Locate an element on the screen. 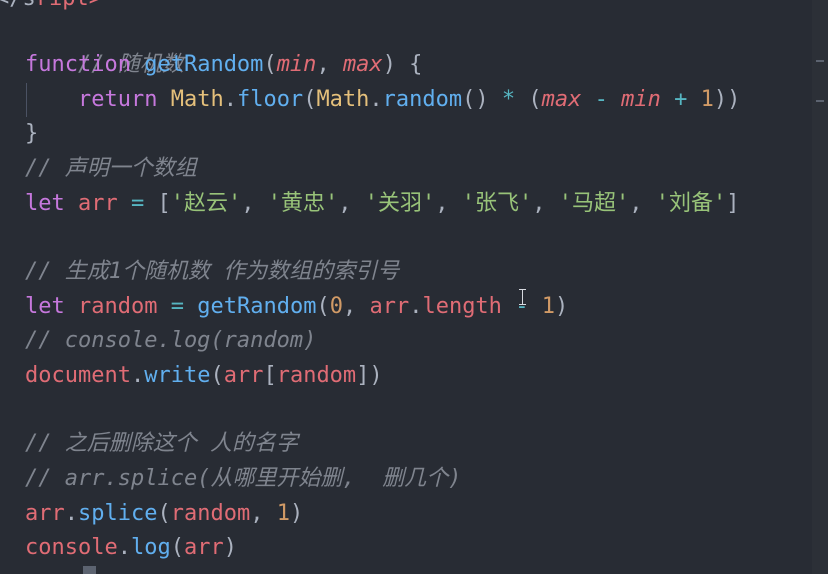 Image resolution: width=828 pixels, height=574 pixels. string-item: '张飞' is located at coordinates (497, 203).